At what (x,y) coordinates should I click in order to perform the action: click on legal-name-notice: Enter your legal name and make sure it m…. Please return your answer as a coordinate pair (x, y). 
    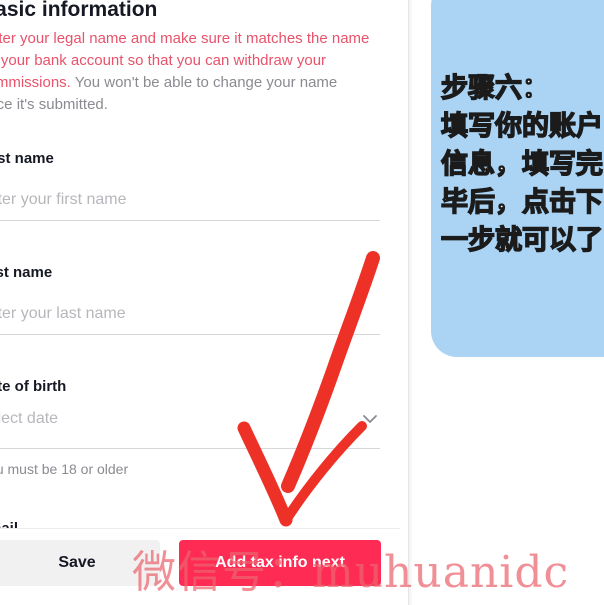
    Looking at the image, I should click on (185, 72).